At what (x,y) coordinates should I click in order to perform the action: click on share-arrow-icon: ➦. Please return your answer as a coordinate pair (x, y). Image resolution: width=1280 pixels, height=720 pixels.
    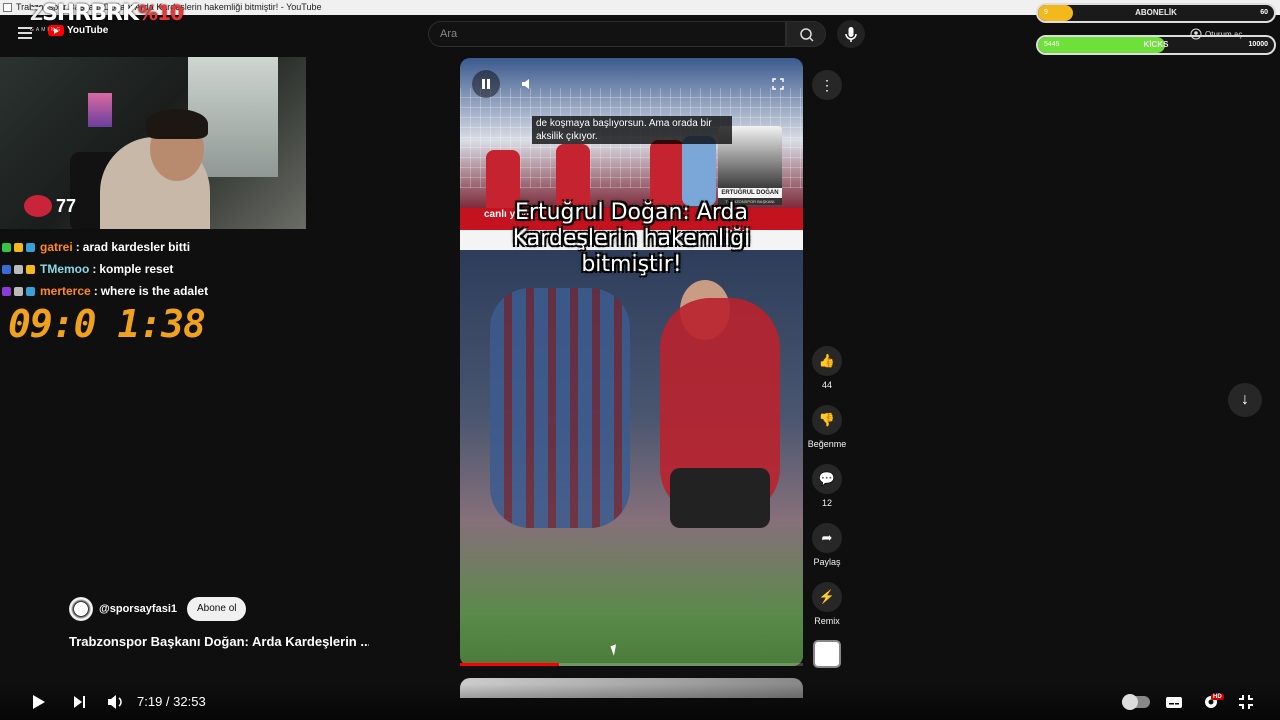
    Looking at the image, I should click on (827, 538).